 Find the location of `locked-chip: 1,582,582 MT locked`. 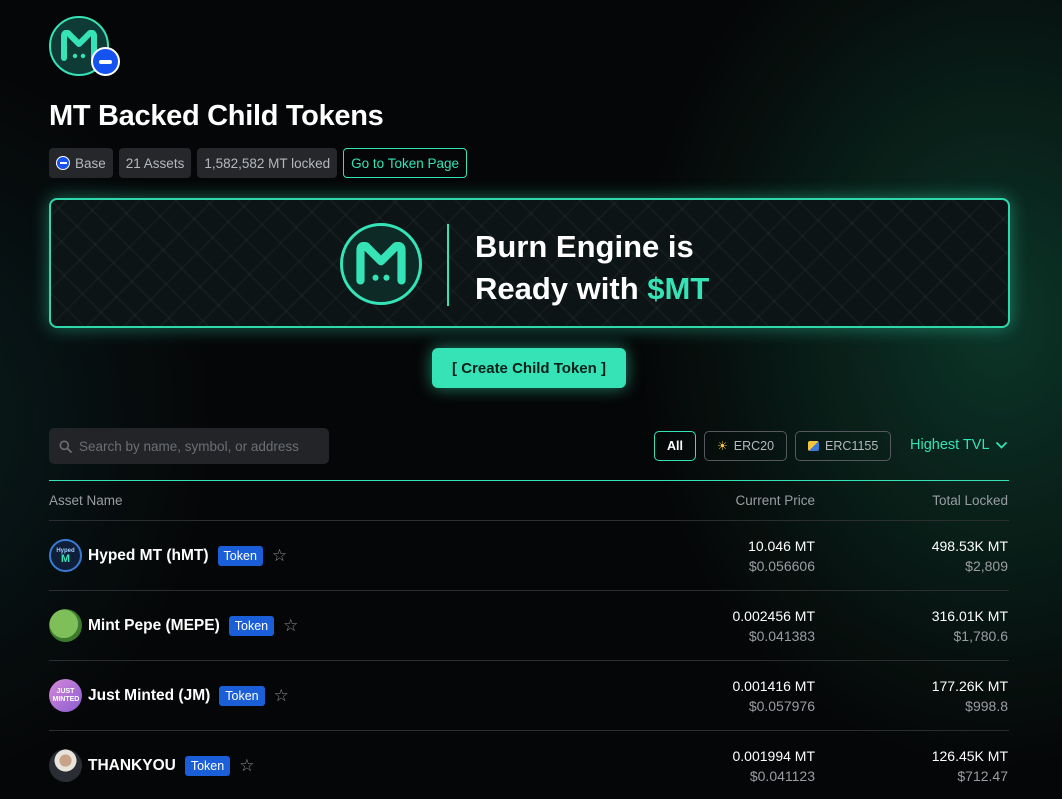

locked-chip: 1,582,582 MT locked is located at coordinates (267, 163).